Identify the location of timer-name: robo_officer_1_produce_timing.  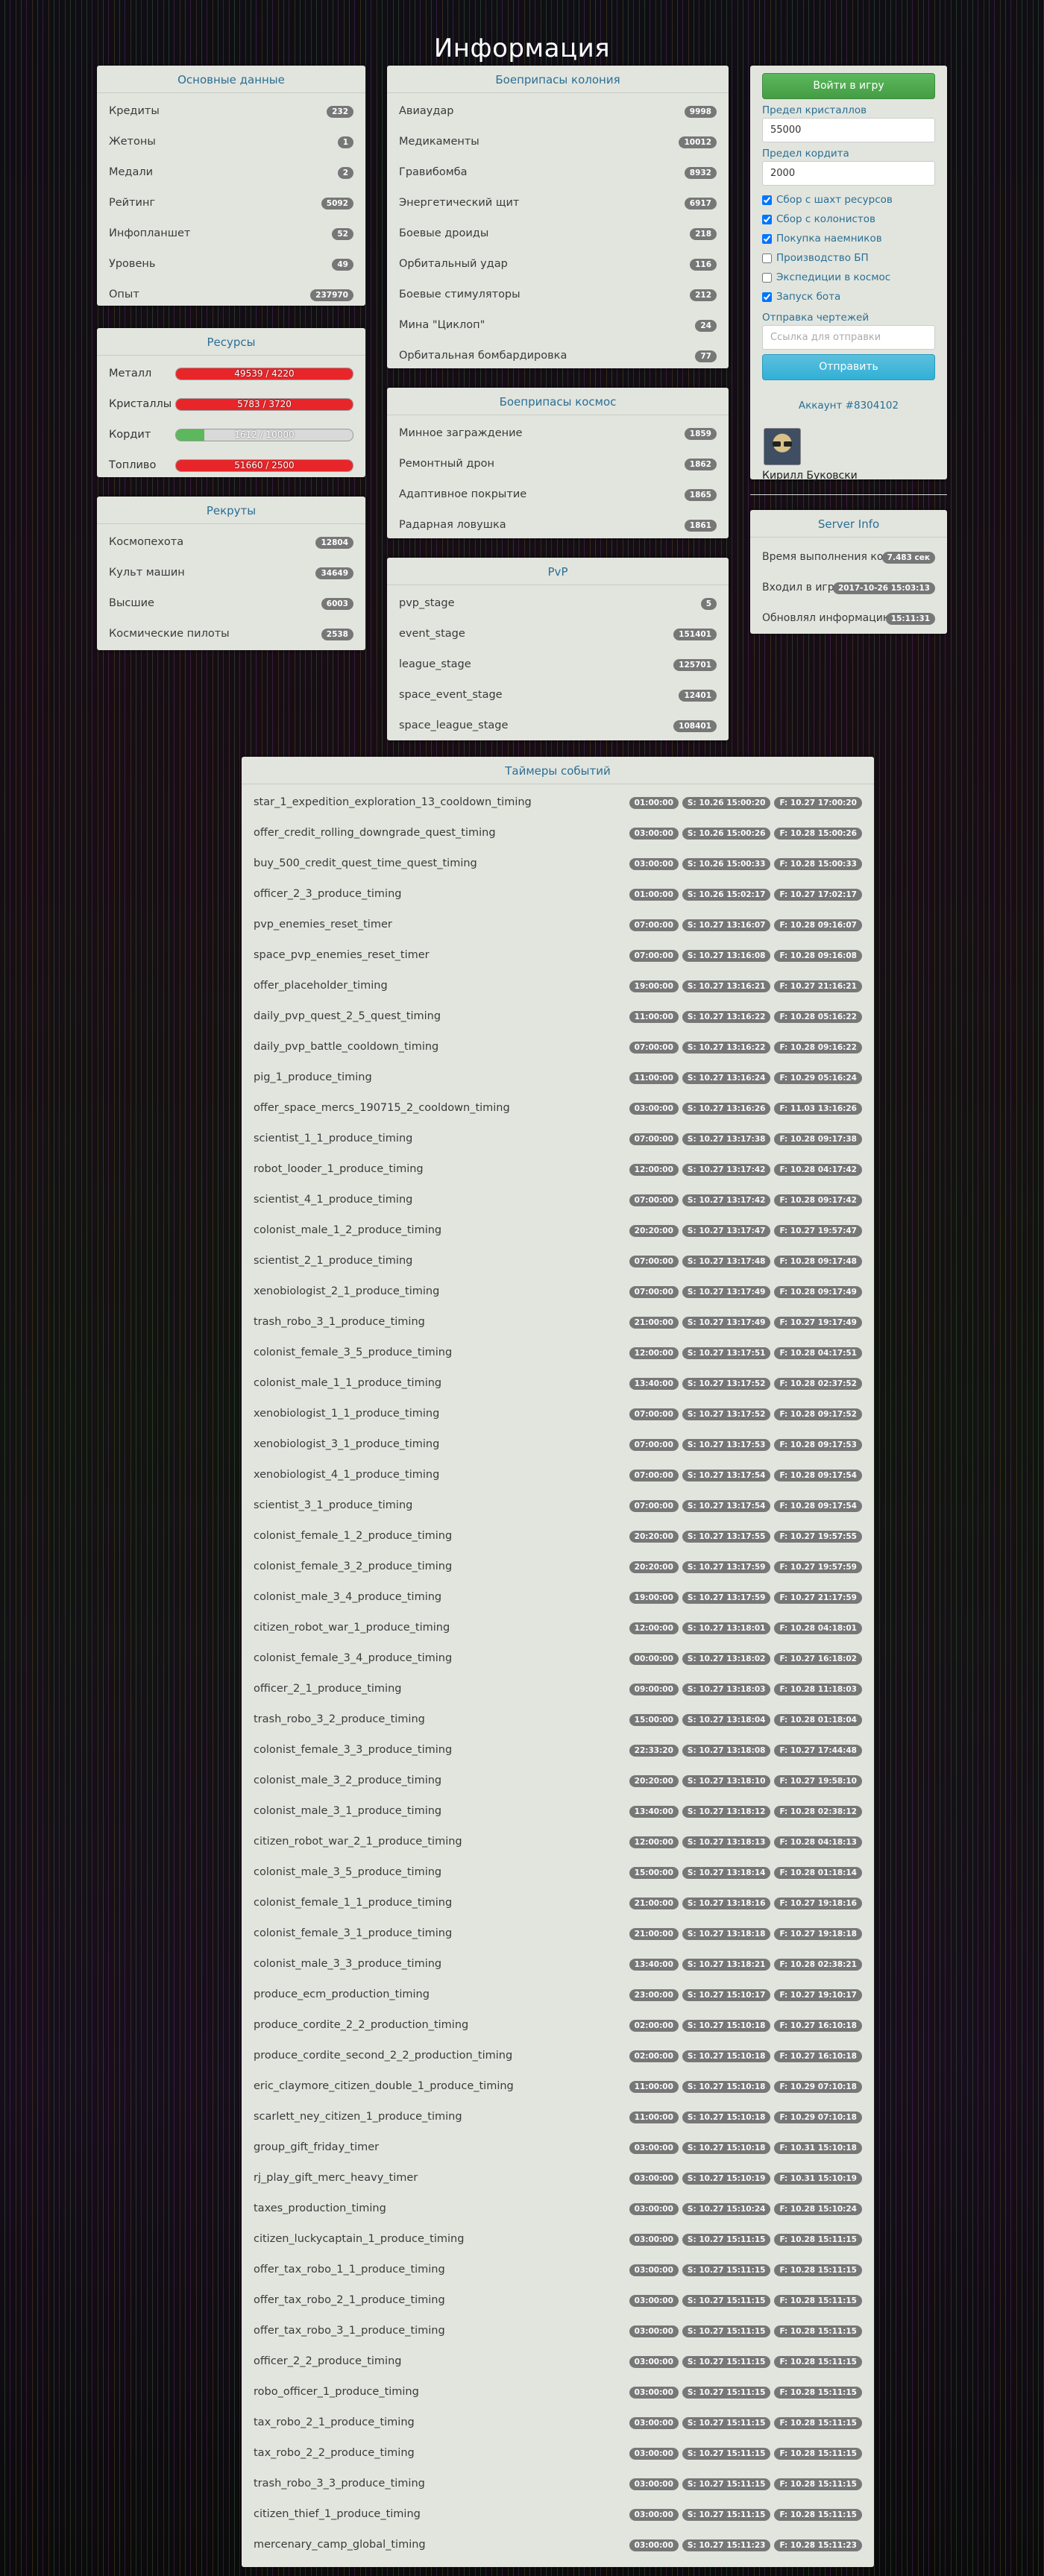
(336, 2392).